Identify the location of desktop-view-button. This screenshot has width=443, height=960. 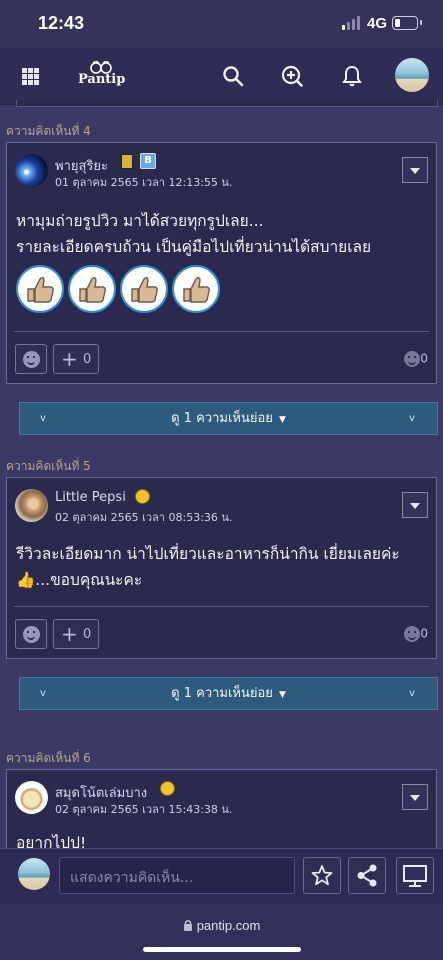
(415, 875).